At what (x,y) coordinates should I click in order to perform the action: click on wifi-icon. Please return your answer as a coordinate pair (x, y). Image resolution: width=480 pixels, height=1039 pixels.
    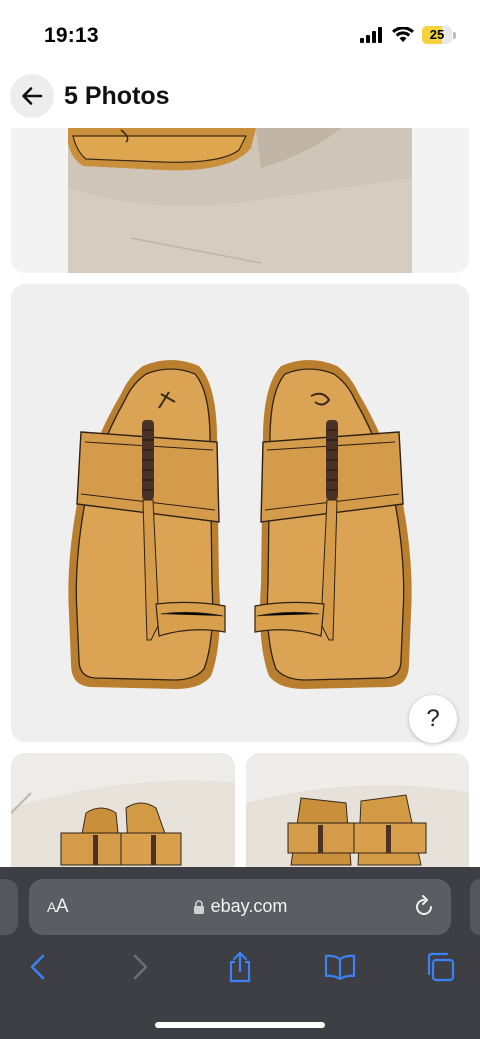
    Looking at the image, I should click on (403, 34).